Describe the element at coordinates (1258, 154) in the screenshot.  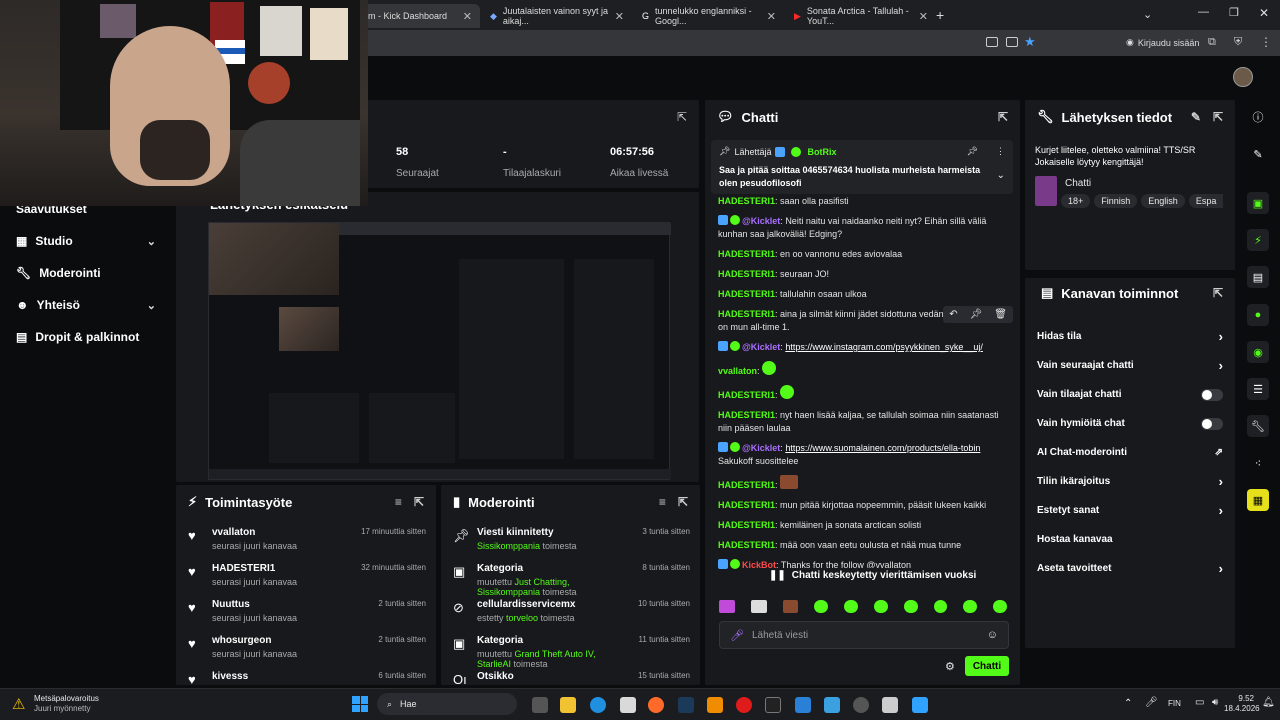
I see `pen-icon: ✎` at that location.